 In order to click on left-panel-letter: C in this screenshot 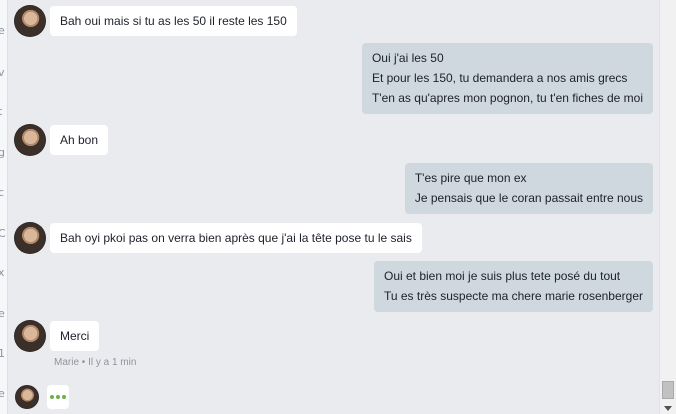, I will do `click(3, 233)`.